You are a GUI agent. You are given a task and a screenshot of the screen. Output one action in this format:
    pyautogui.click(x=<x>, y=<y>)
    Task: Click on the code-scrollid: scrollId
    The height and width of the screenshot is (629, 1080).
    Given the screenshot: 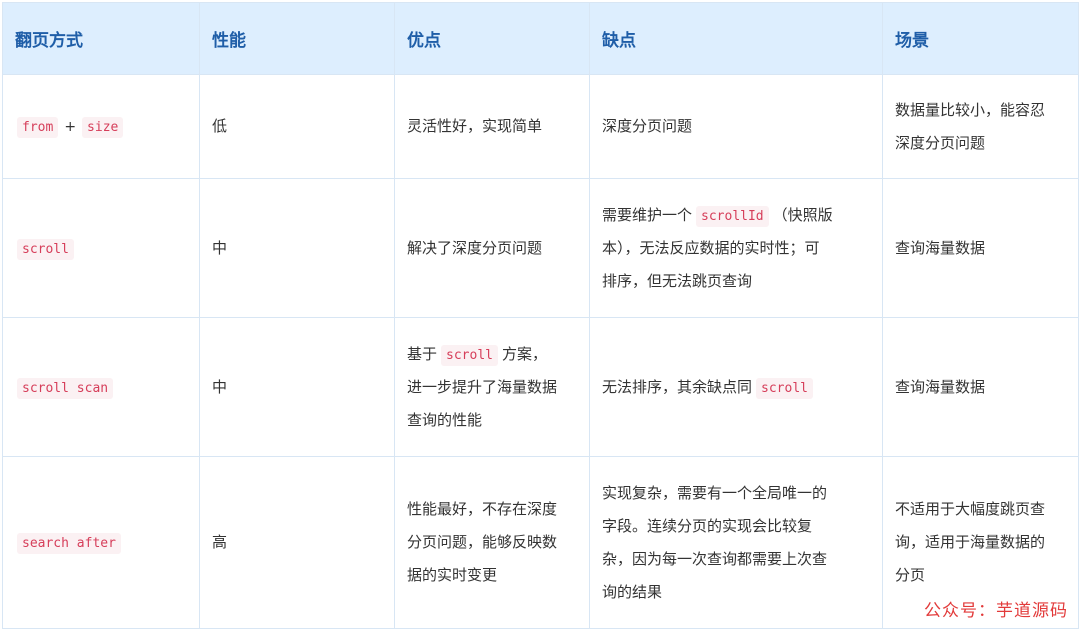 What is the action you would take?
    pyautogui.click(x=732, y=216)
    